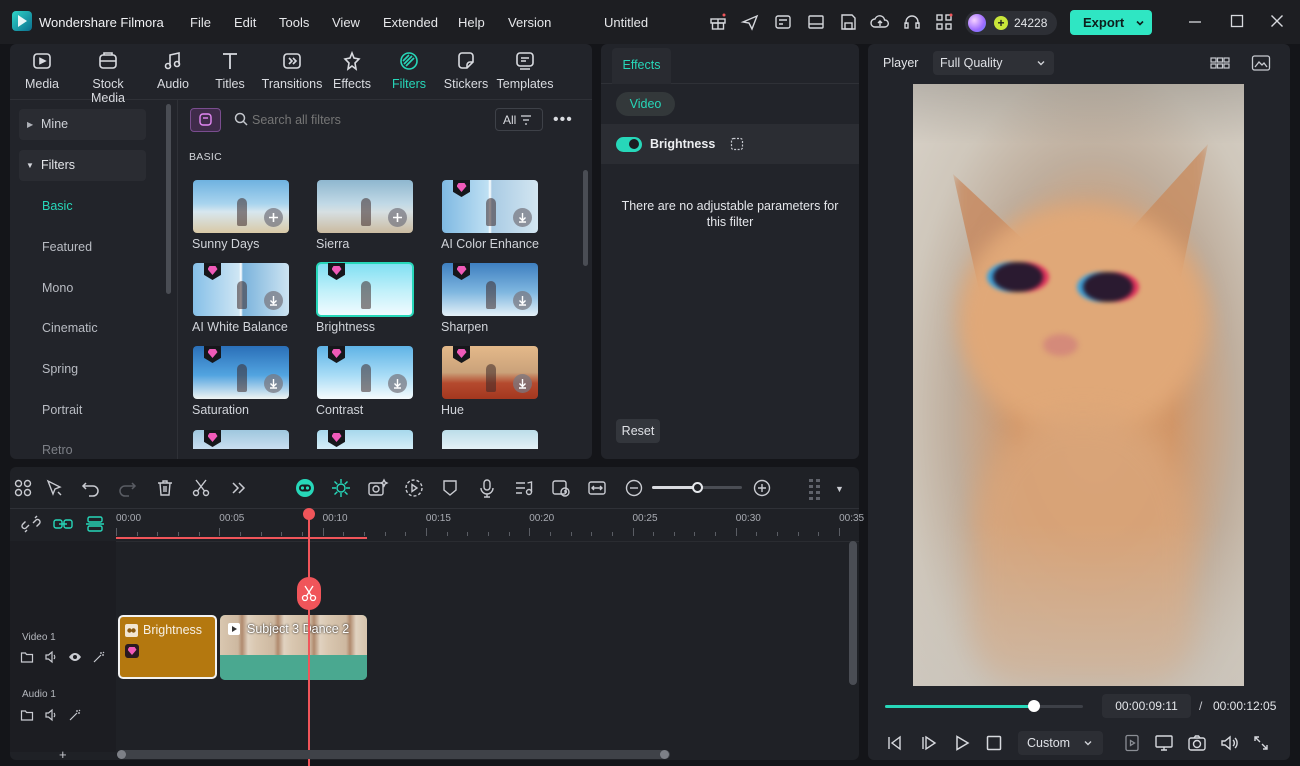  Describe the element at coordinates (597, 488) in the screenshot. I see `fit-timeline-icon` at that location.